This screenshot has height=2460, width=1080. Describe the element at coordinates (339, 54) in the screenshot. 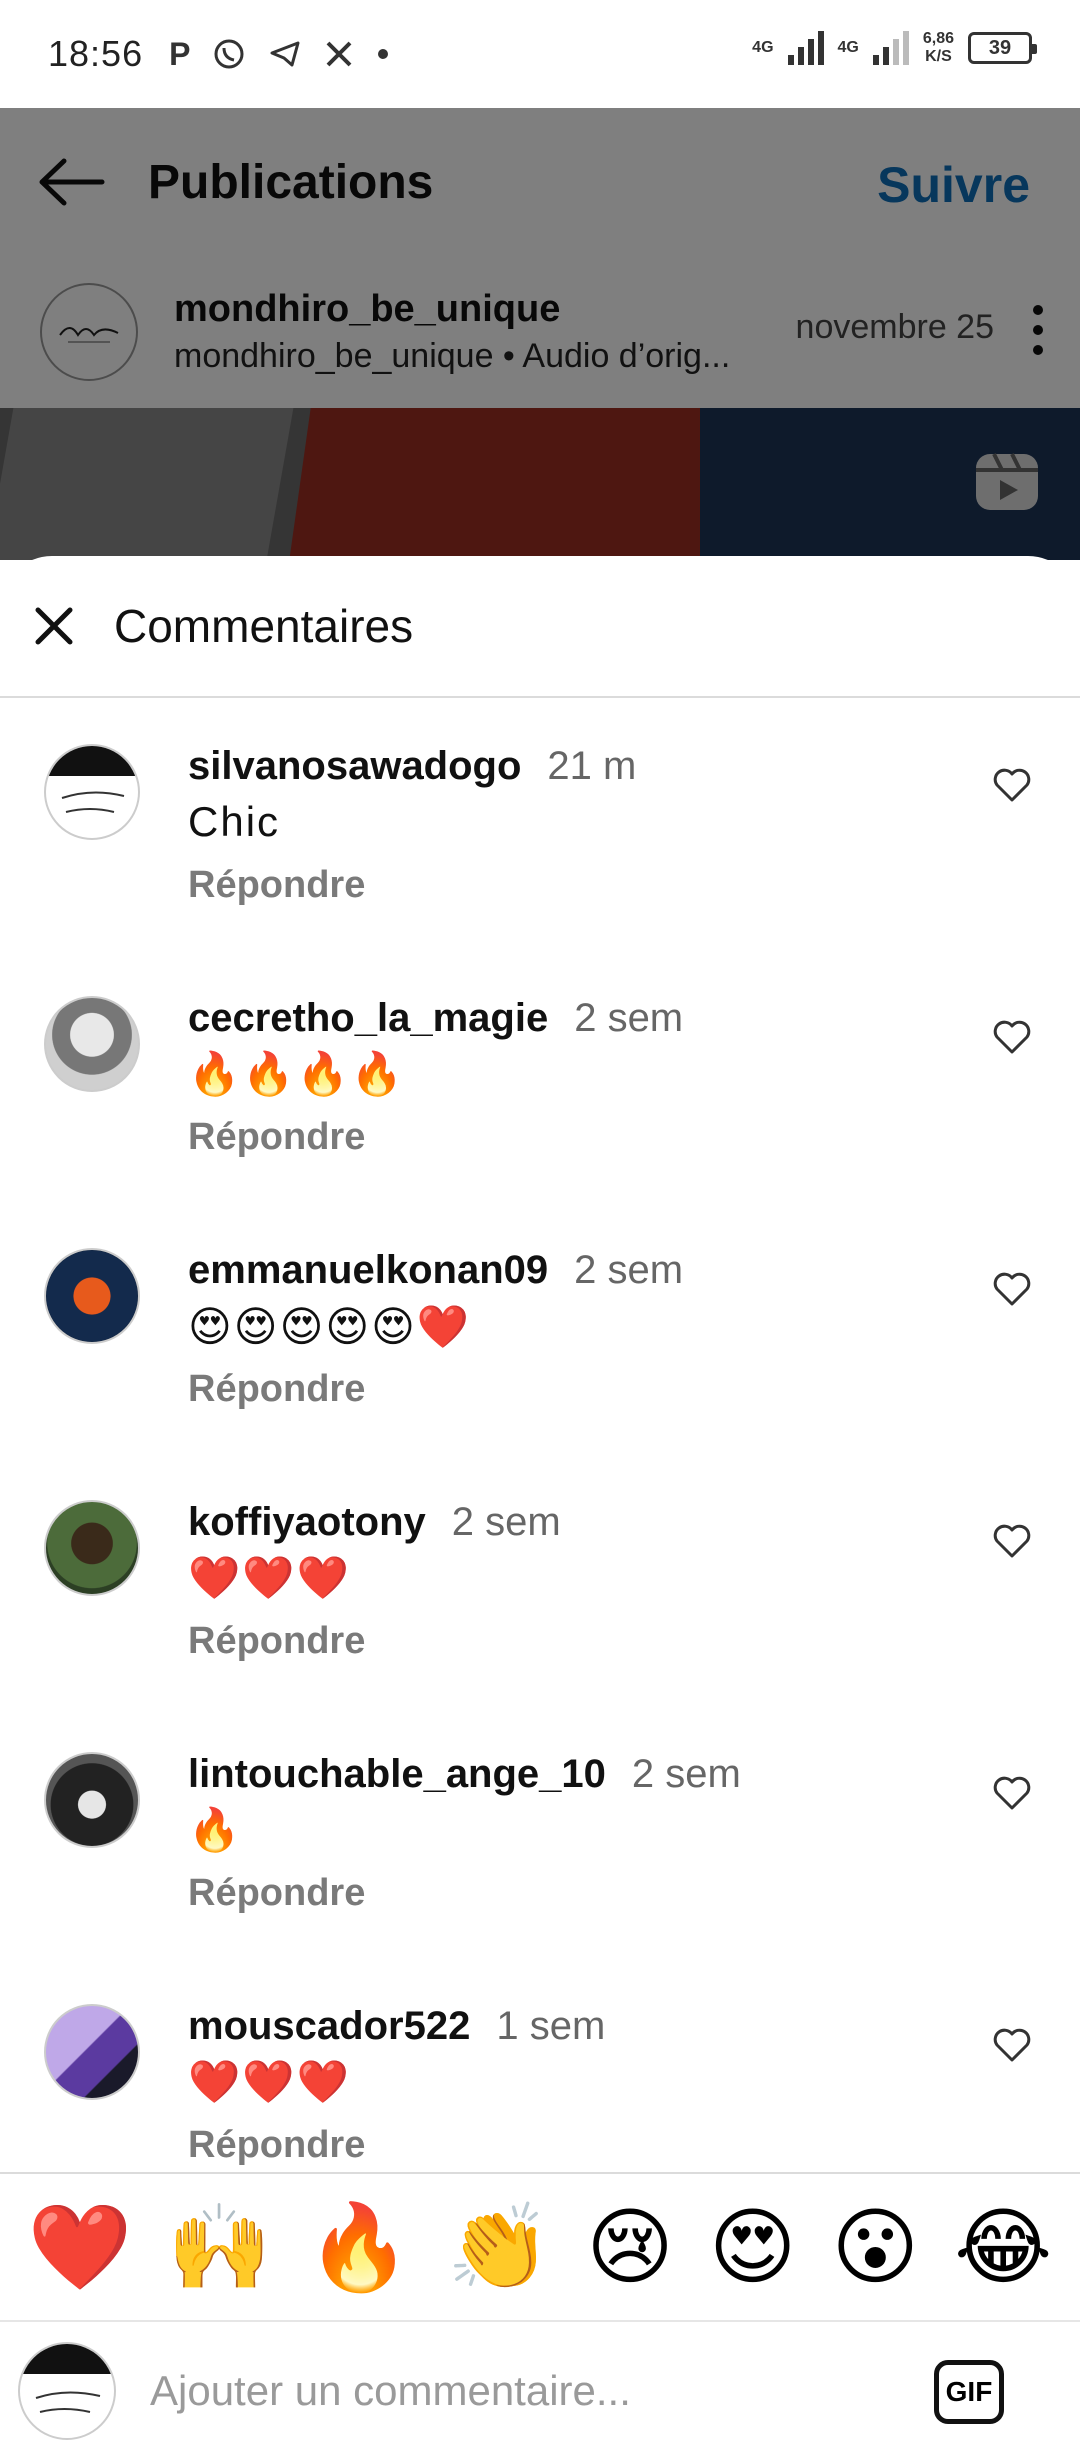

I see `x-icon` at that location.